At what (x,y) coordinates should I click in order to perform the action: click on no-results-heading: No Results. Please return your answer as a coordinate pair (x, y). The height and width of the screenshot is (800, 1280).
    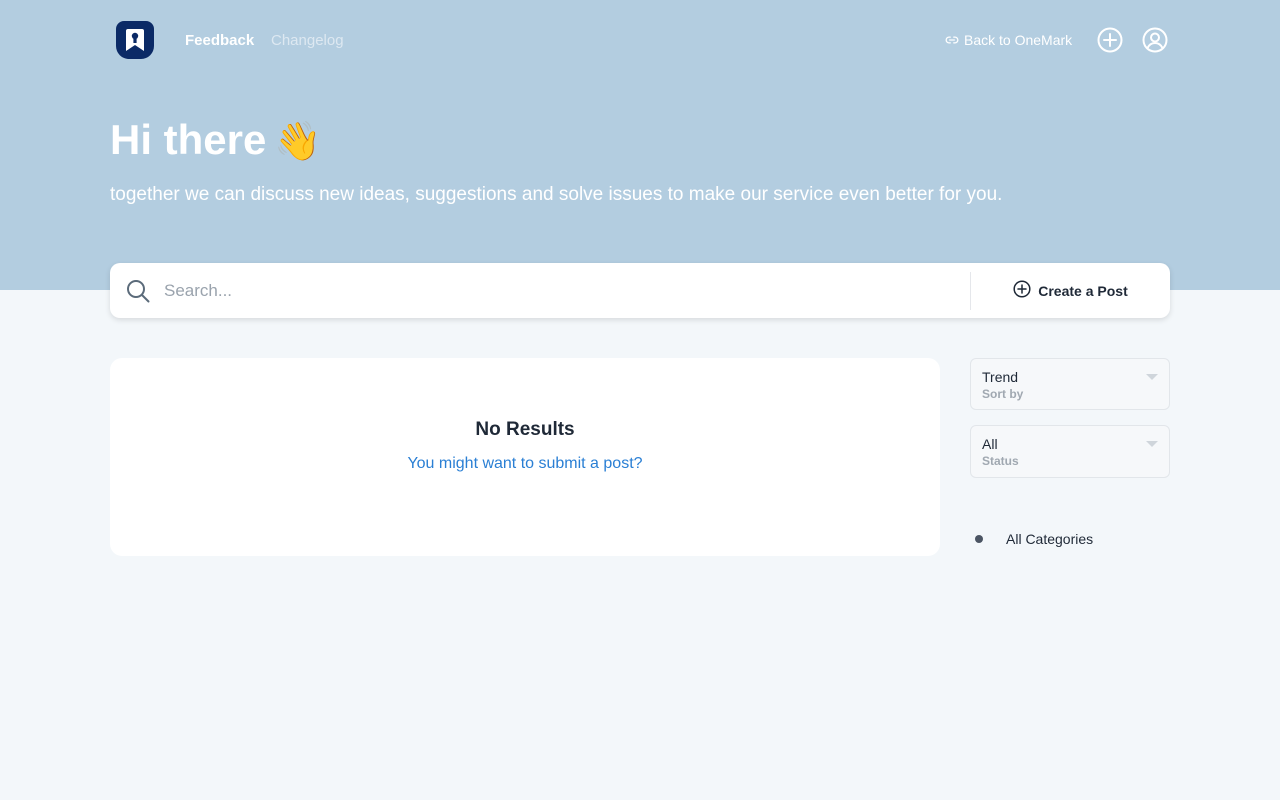
    Looking at the image, I should click on (525, 429).